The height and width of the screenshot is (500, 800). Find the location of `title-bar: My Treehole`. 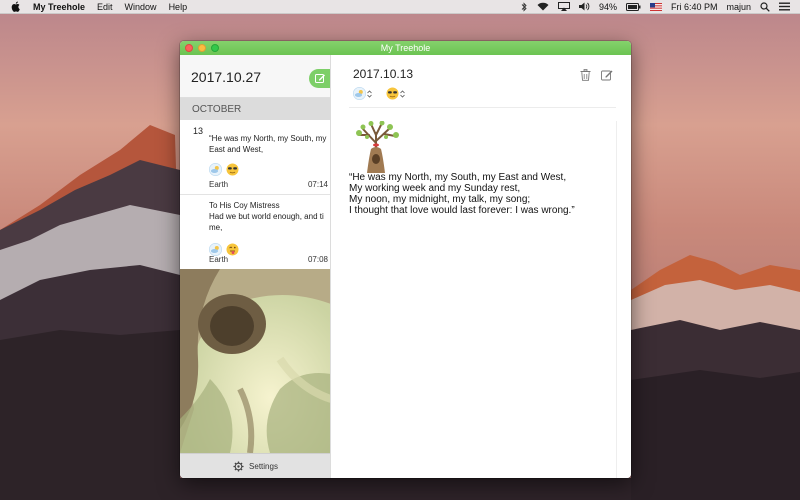

title-bar: My Treehole is located at coordinates (405, 48).